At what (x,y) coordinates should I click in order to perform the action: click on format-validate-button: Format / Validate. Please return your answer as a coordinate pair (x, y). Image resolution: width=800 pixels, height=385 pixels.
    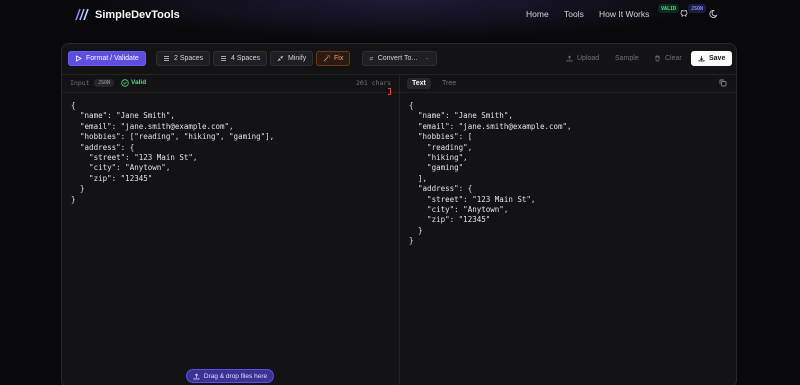
    Looking at the image, I should click on (107, 58).